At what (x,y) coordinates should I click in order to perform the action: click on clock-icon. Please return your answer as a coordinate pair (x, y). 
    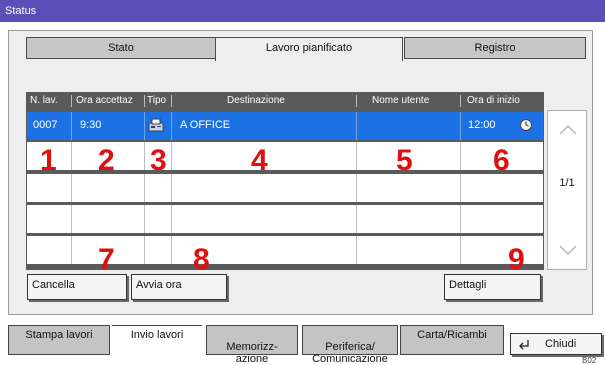
    Looking at the image, I should click on (526, 126).